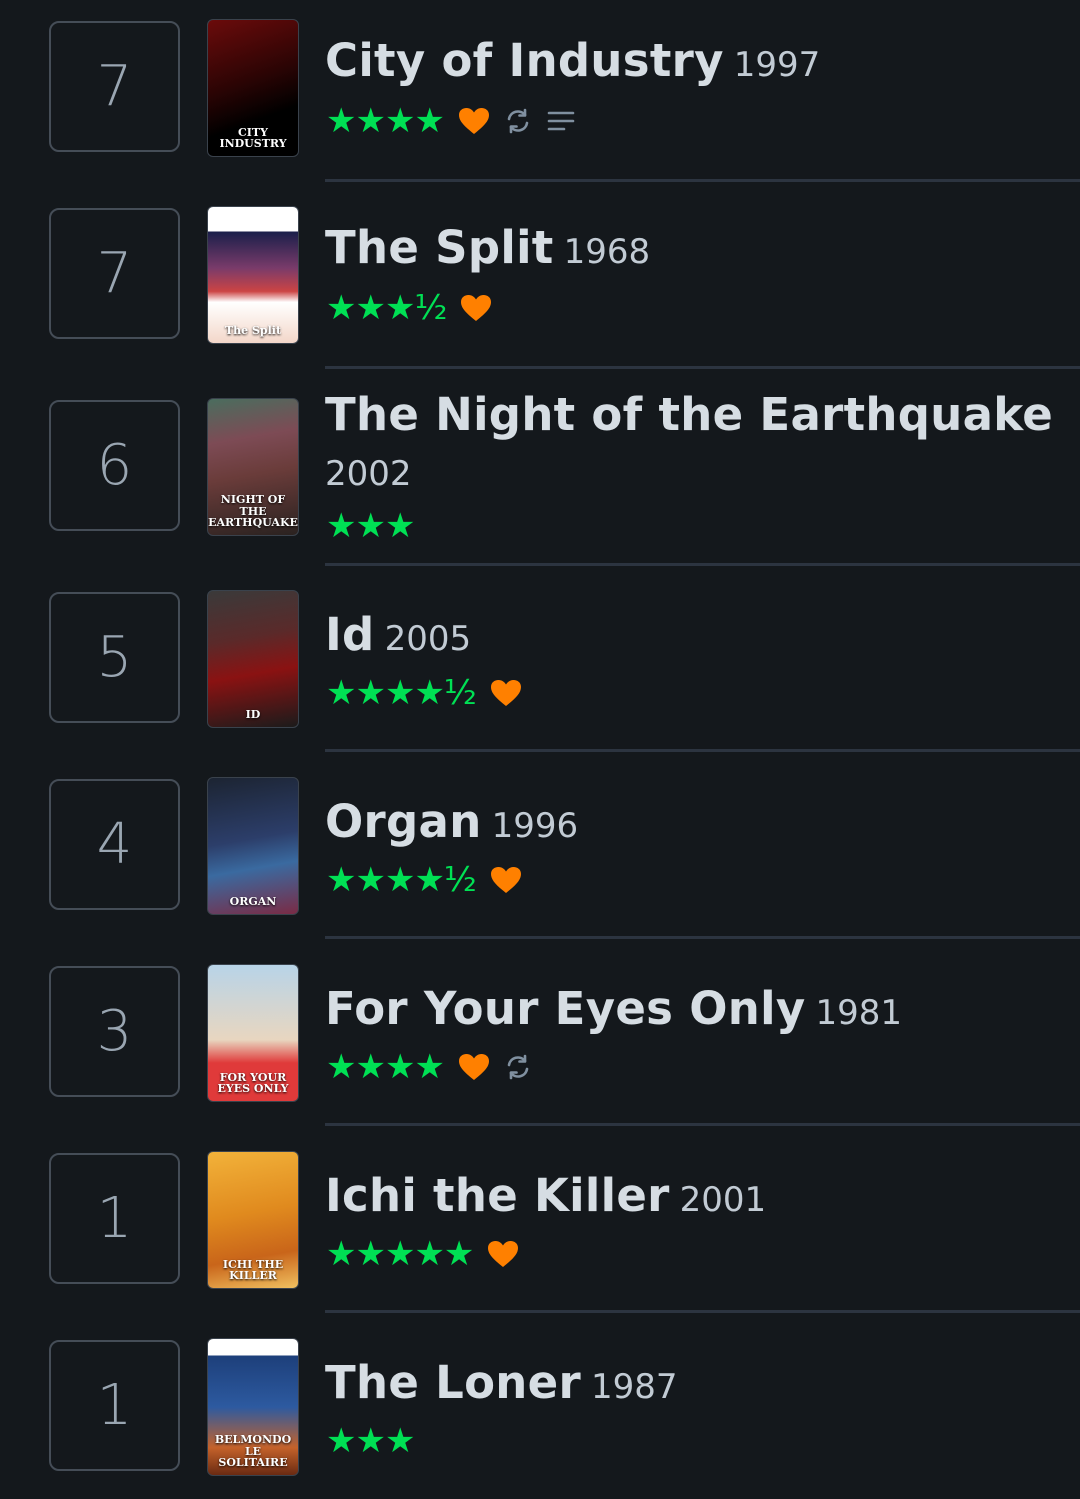 This screenshot has width=1080, height=1499. What do you see at coordinates (403, 821) in the screenshot?
I see `film-title: Organ` at bounding box center [403, 821].